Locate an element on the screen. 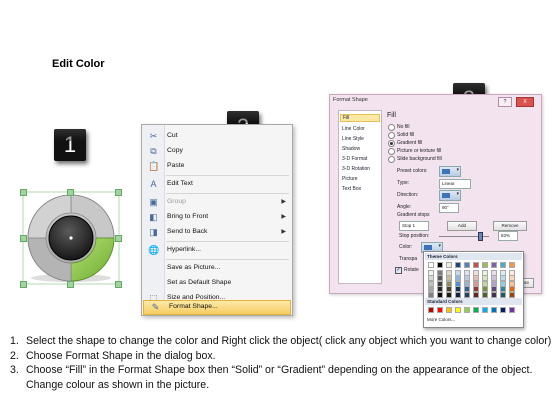 This screenshot has height=420, width=560. send-back-icon: ◨ is located at coordinates (153, 232).